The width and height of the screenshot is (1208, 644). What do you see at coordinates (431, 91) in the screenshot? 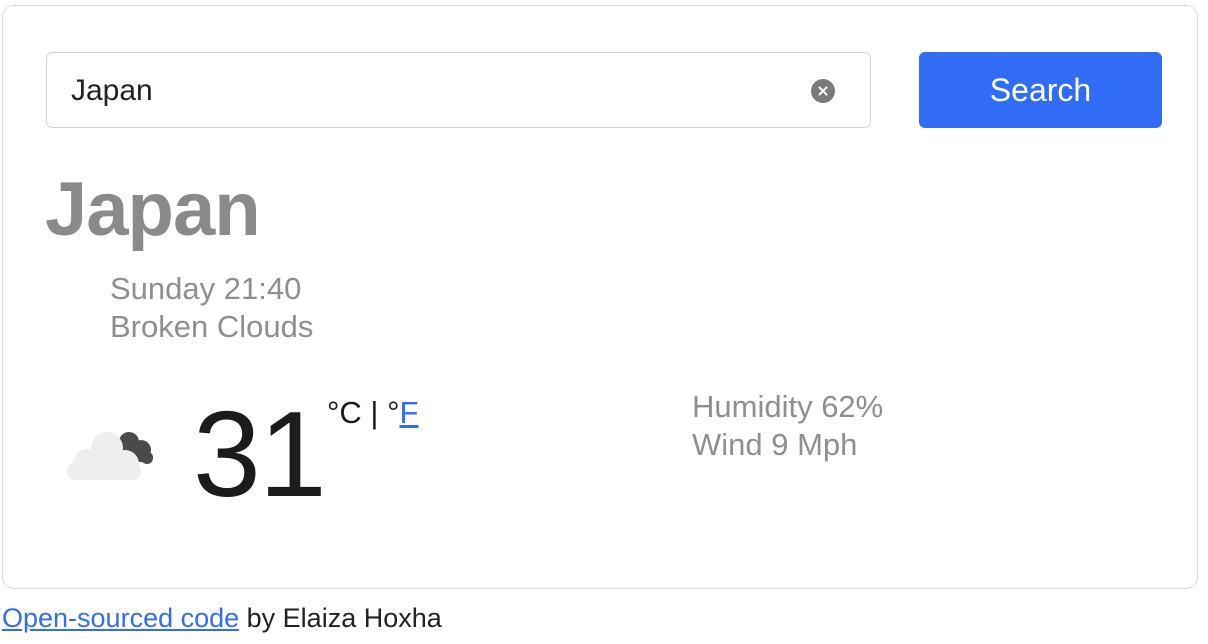
I see `search-input` at bounding box center [431, 91].